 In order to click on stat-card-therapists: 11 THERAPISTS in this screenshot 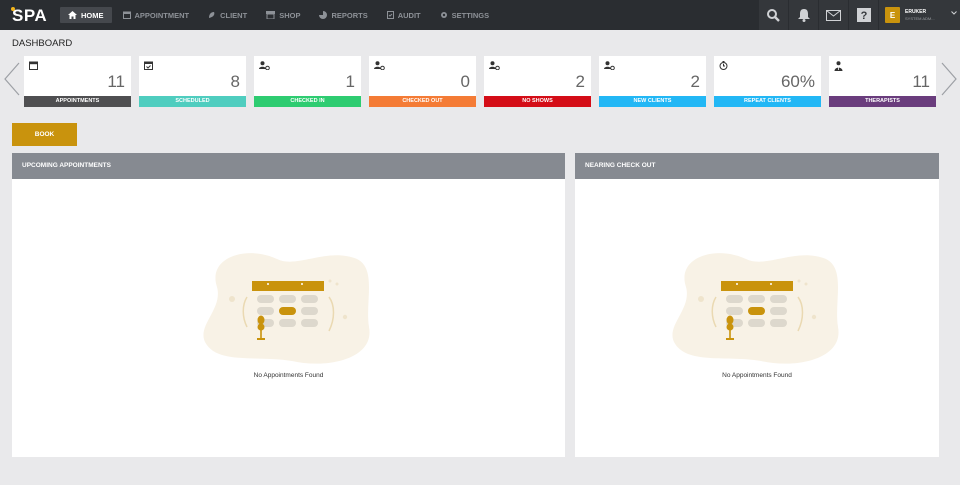, I will do `click(882, 81)`.